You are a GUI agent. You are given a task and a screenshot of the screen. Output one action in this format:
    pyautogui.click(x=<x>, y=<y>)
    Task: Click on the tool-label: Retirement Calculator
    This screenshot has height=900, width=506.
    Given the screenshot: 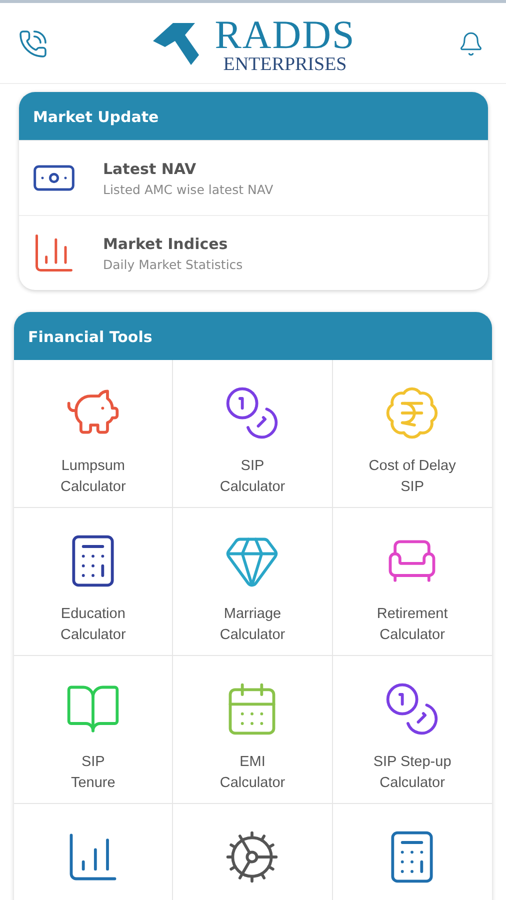 What is the action you would take?
    pyautogui.click(x=412, y=625)
    